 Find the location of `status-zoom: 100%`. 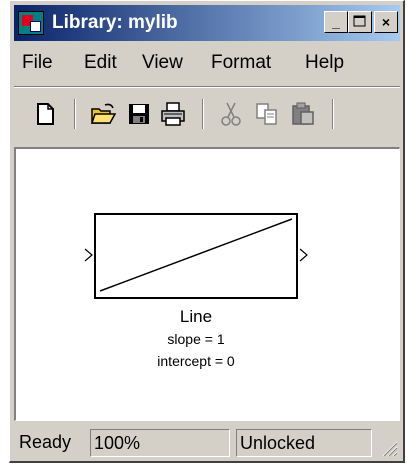

status-zoom: 100% is located at coordinates (160, 443).